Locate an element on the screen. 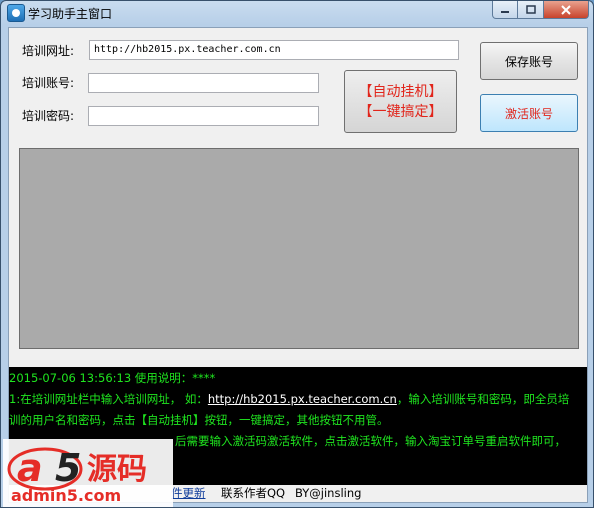 The width and height of the screenshot is (594, 508). account-label: 培训账号: is located at coordinates (48, 83).